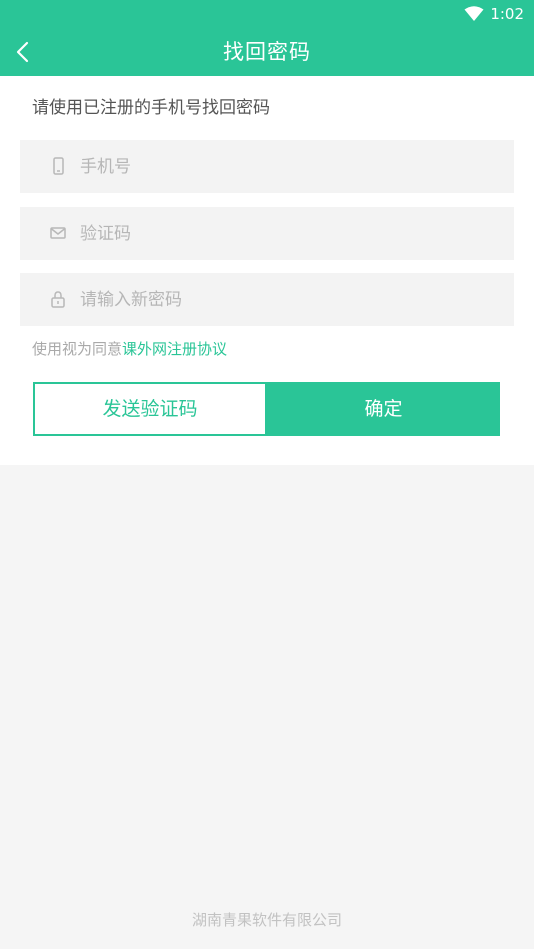 The image size is (534, 949). What do you see at coordinates (267, 14) in the screenshot?
I see `status-bar: 1:02` at bounding box center [267, 14].